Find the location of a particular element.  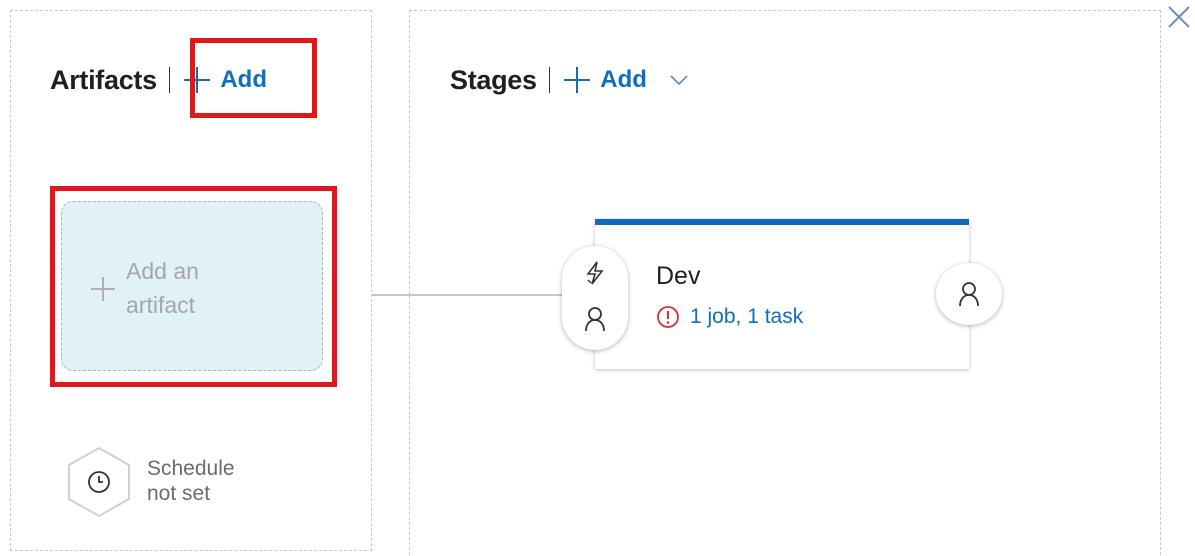

schedule-trigger-button is located at coordinates (99, 484).